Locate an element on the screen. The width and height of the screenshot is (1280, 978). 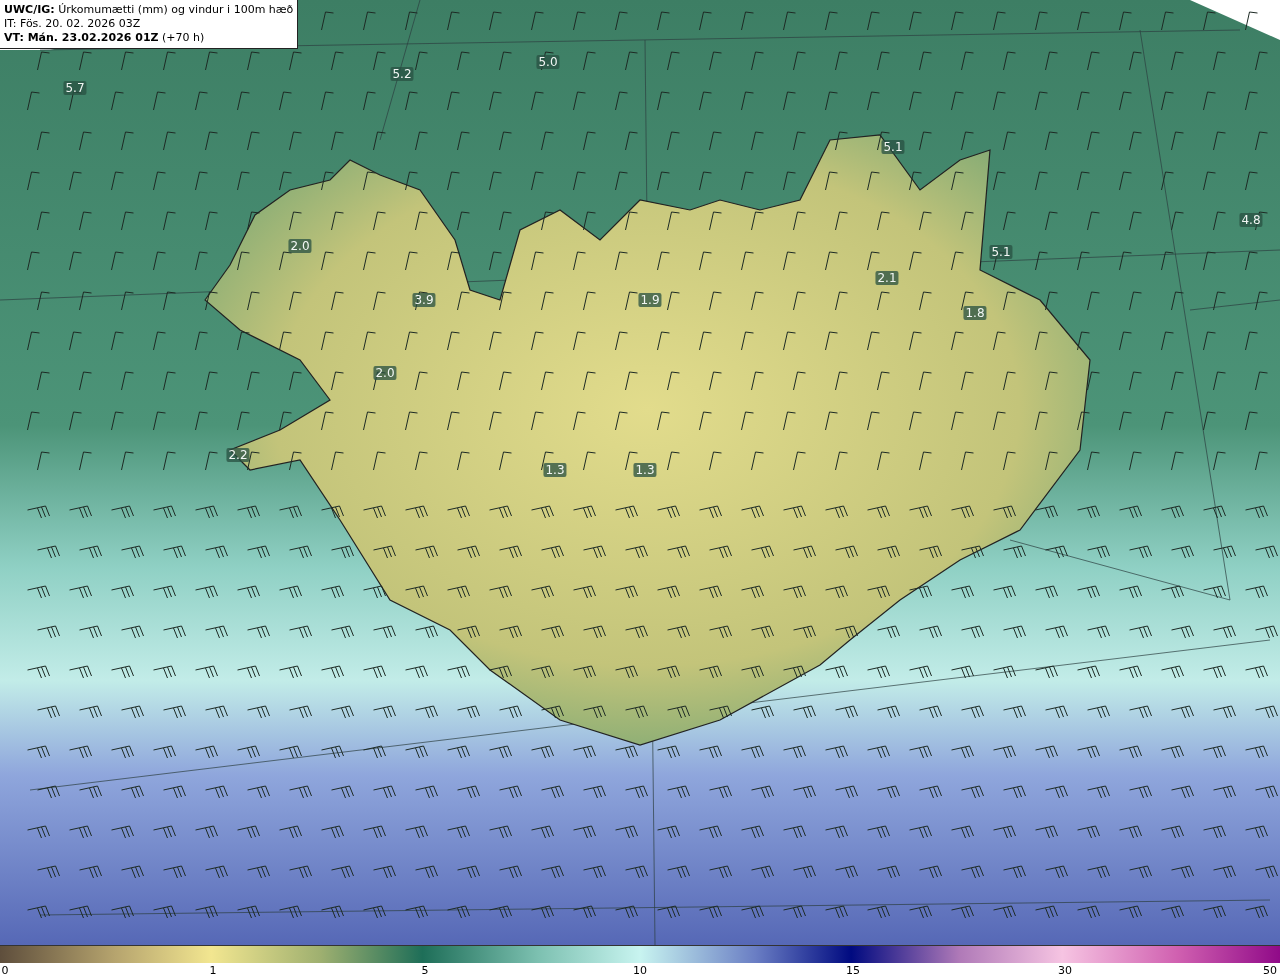
issue-time: IT: Fös. 20. 02. 2026 03Z is located at coordinates (73, 24).